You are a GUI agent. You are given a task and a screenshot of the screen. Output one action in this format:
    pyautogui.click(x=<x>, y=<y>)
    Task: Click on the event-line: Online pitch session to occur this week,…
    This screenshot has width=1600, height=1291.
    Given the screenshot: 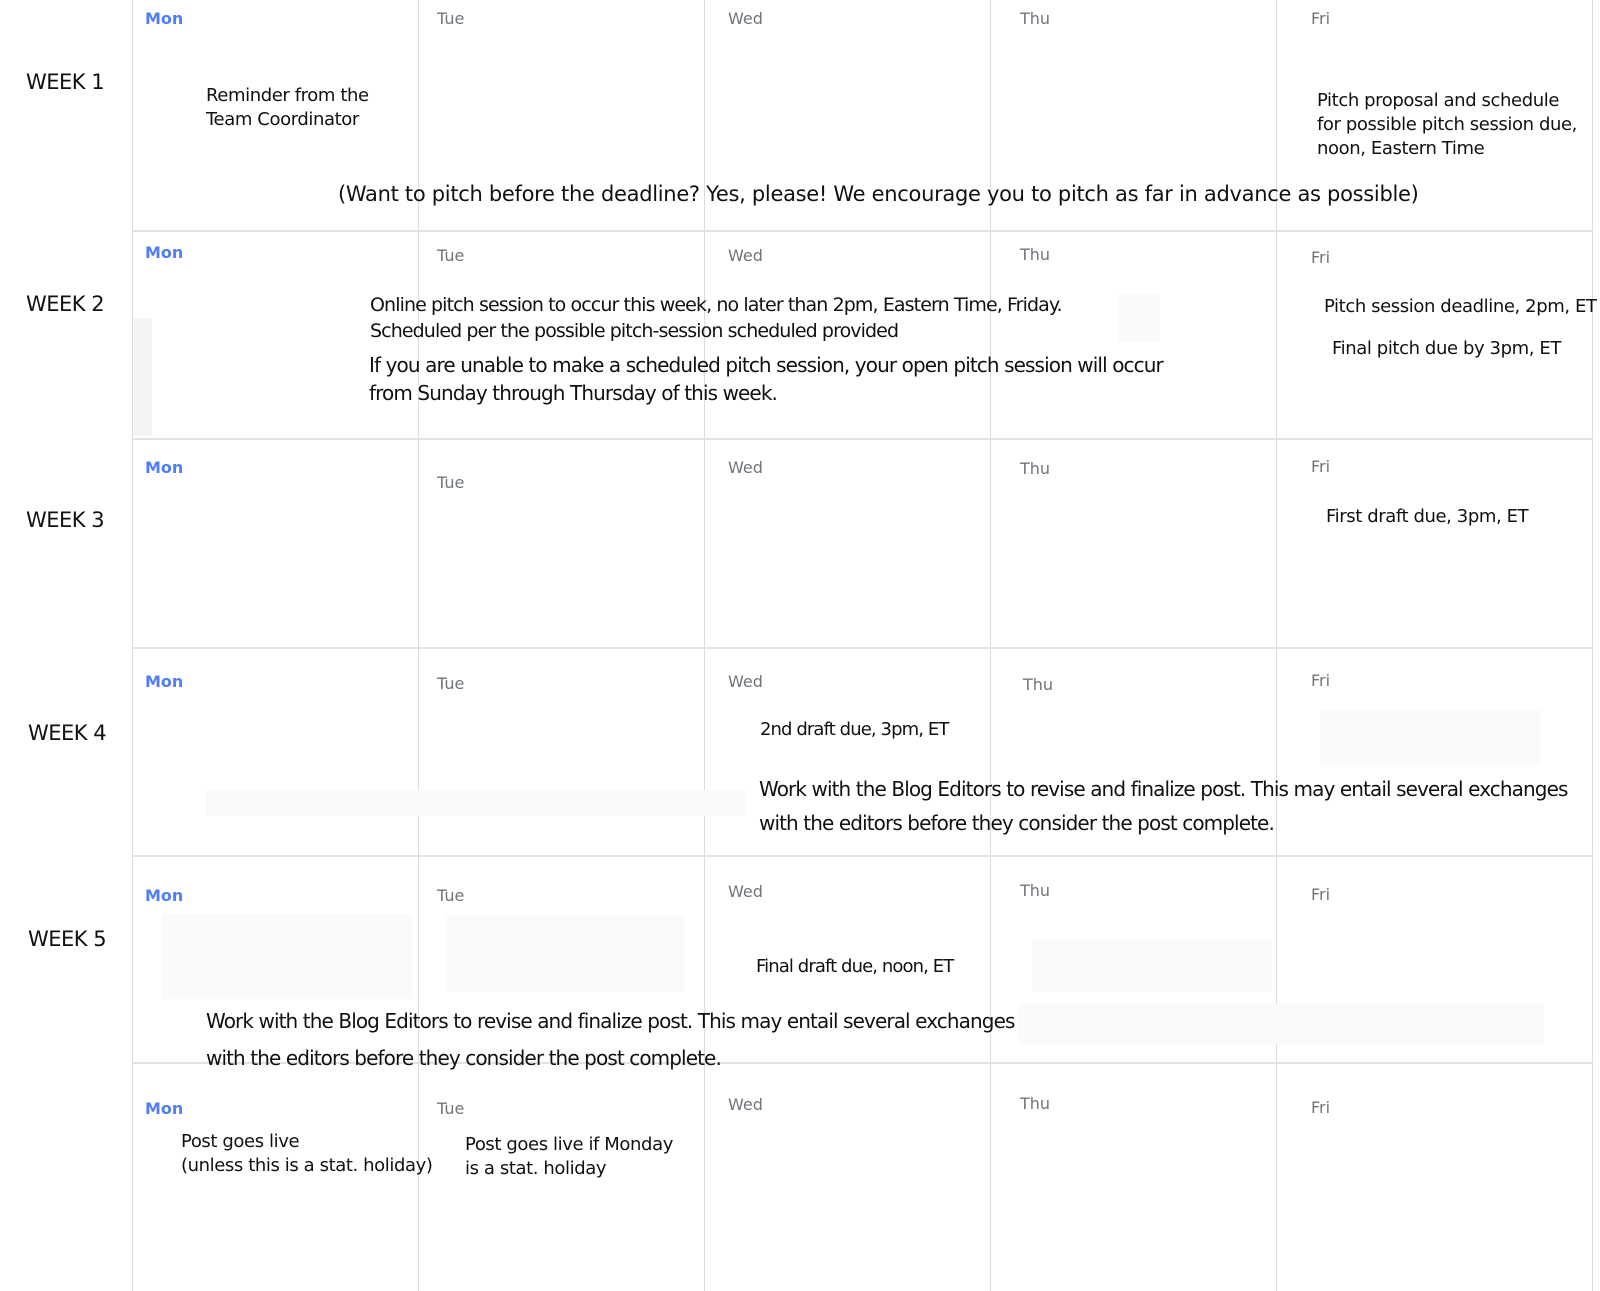 What is the action you would take?
    pyautogui.click(x=716, y=305)
    